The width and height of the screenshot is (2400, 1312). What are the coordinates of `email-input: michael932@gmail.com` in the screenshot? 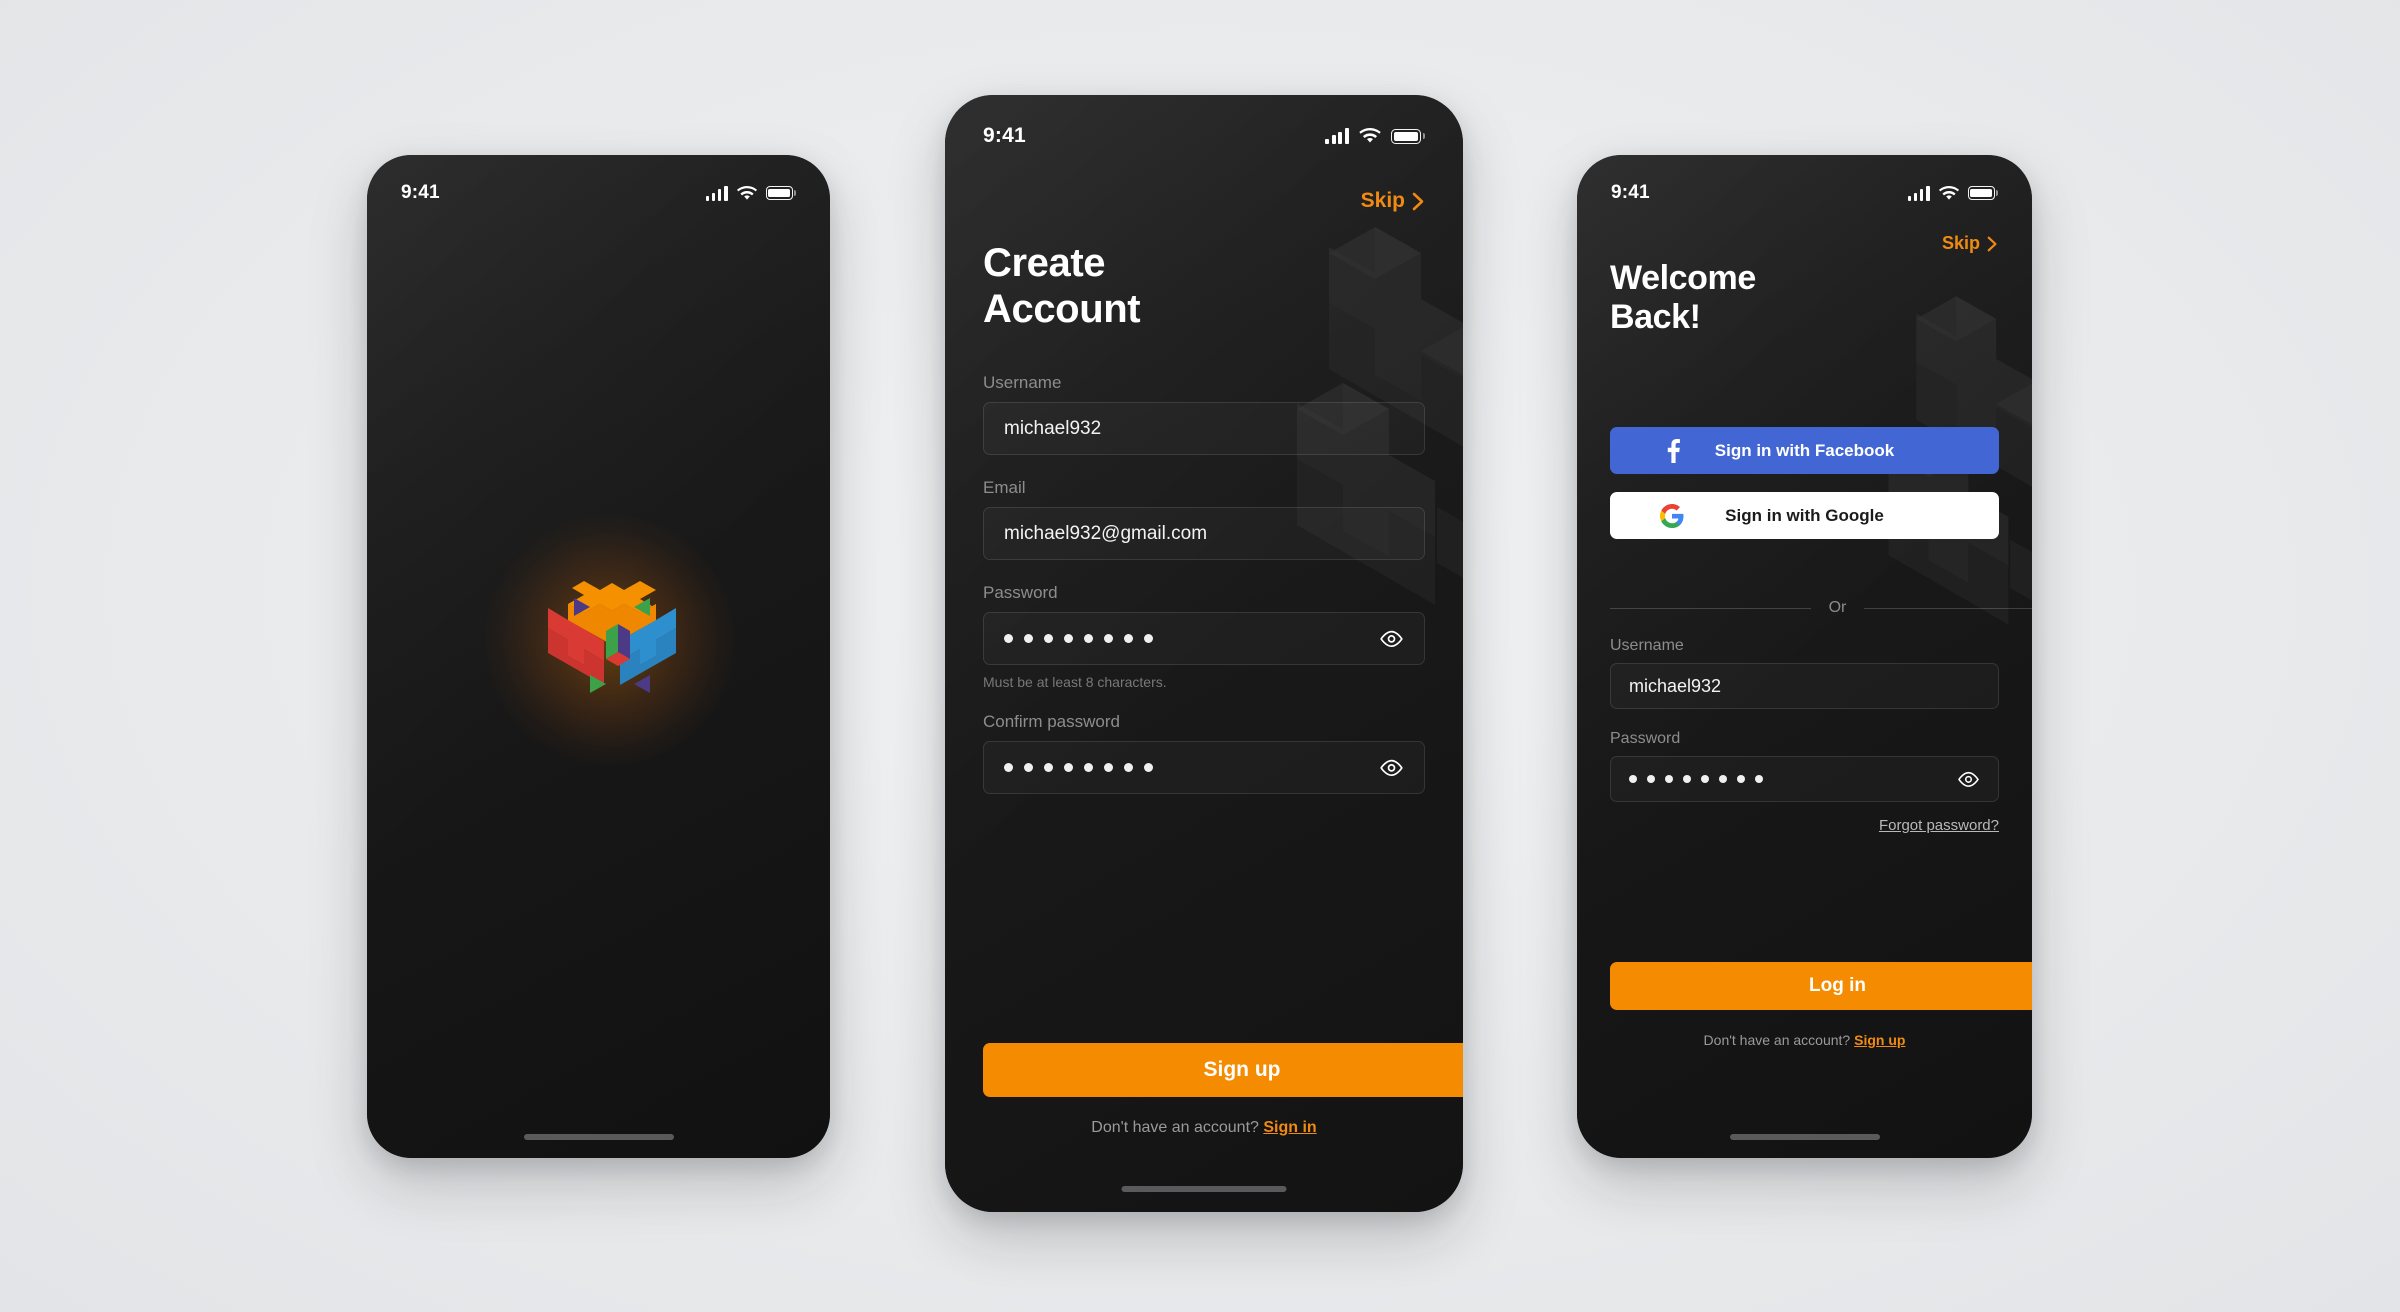 It's located at (1204, 533).